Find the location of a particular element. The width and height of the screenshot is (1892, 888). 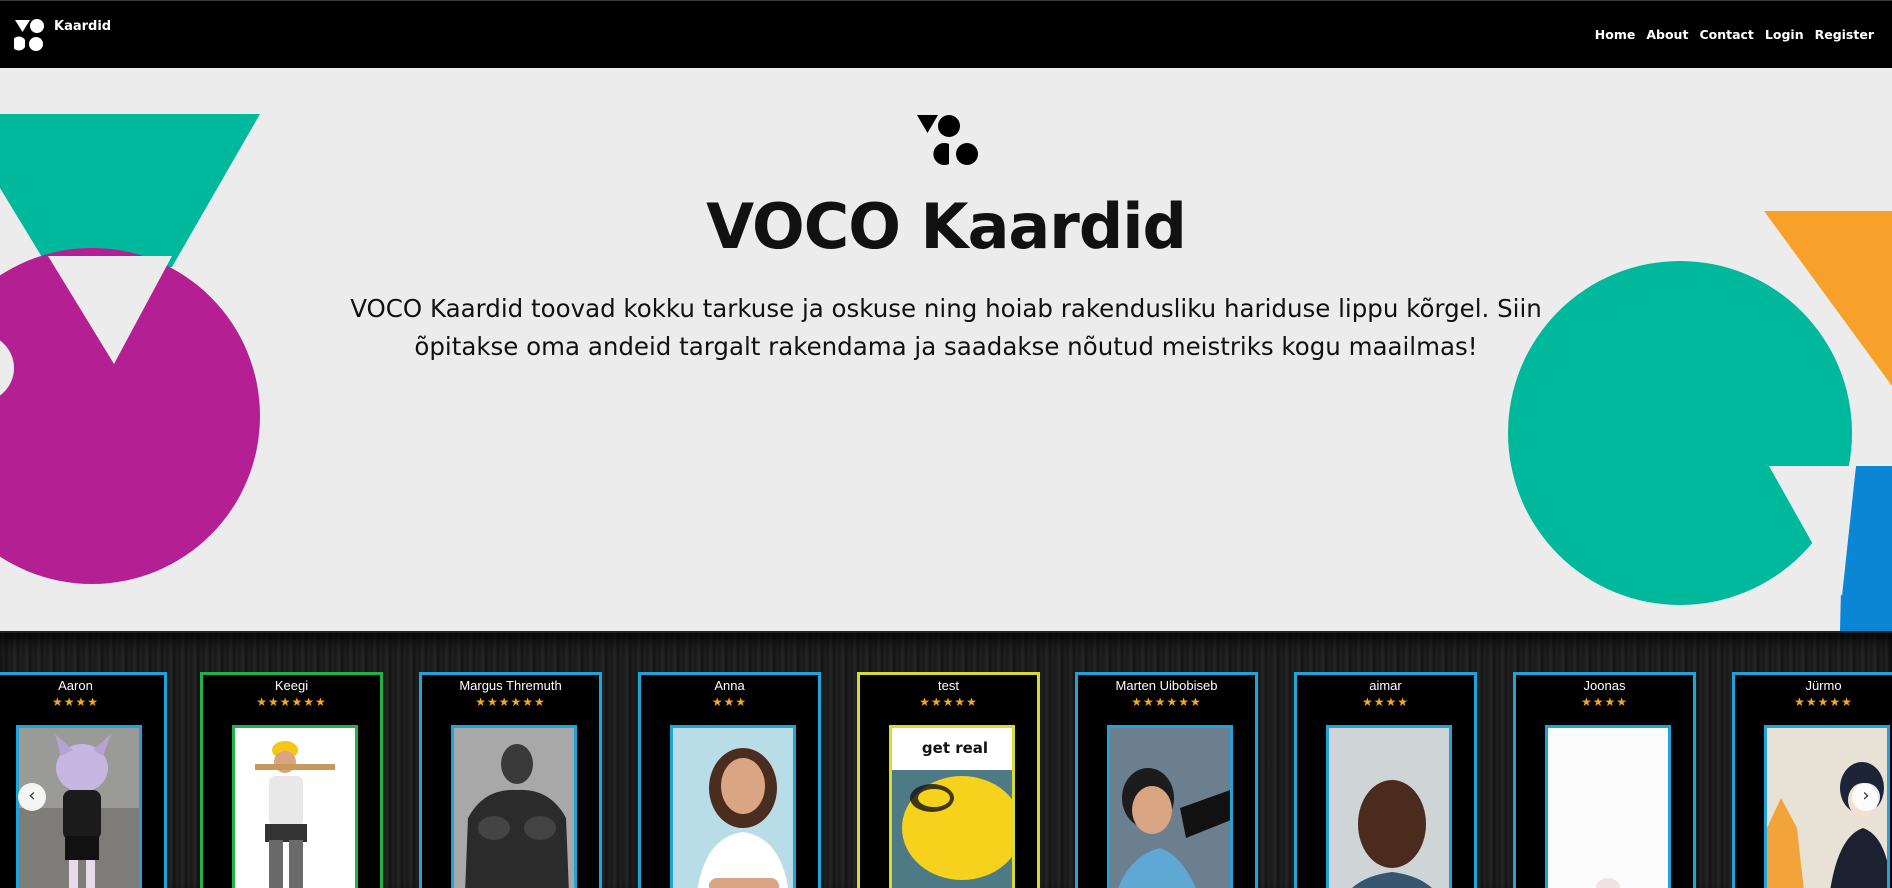

card-test: test ★★★★★ get real is located at coordinates (948, 780).